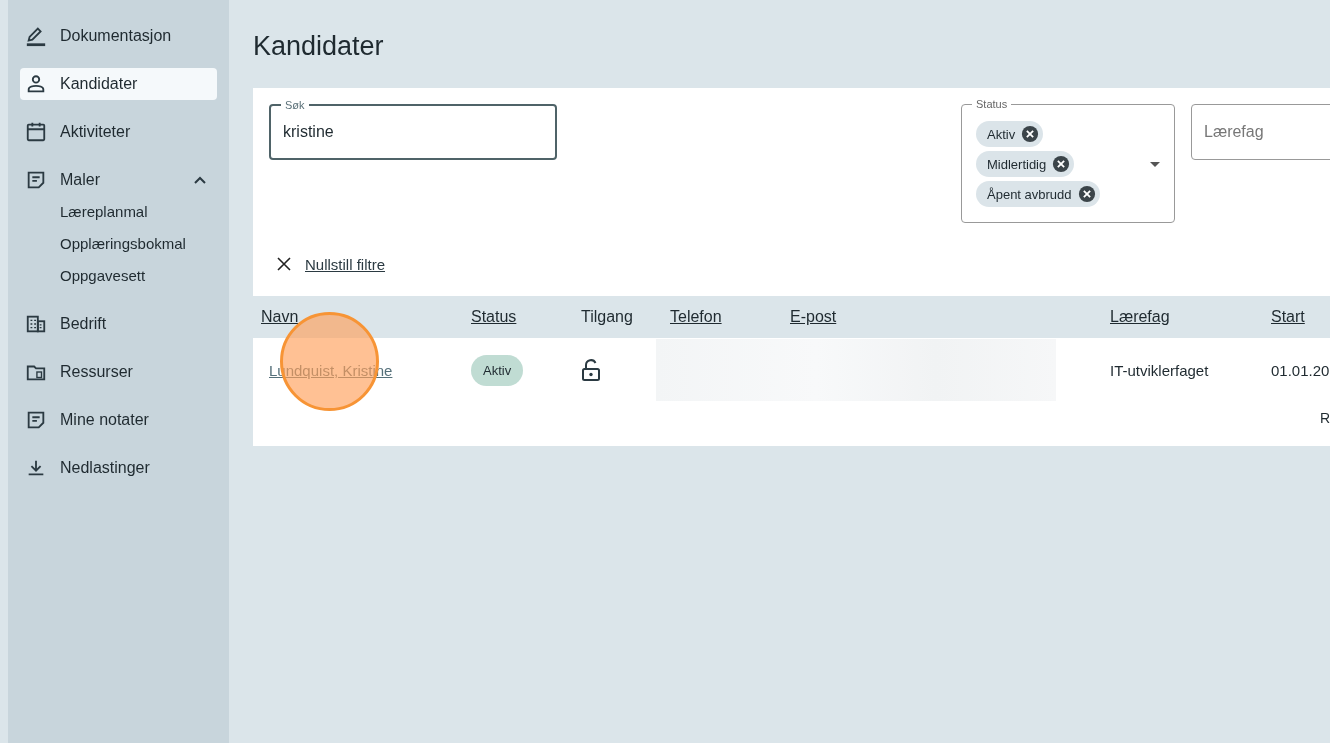 The image size is (1330, 743). Describe the element at coordinates (1155, 164) in the screenshot. I see `dropdown-icon` at that location.